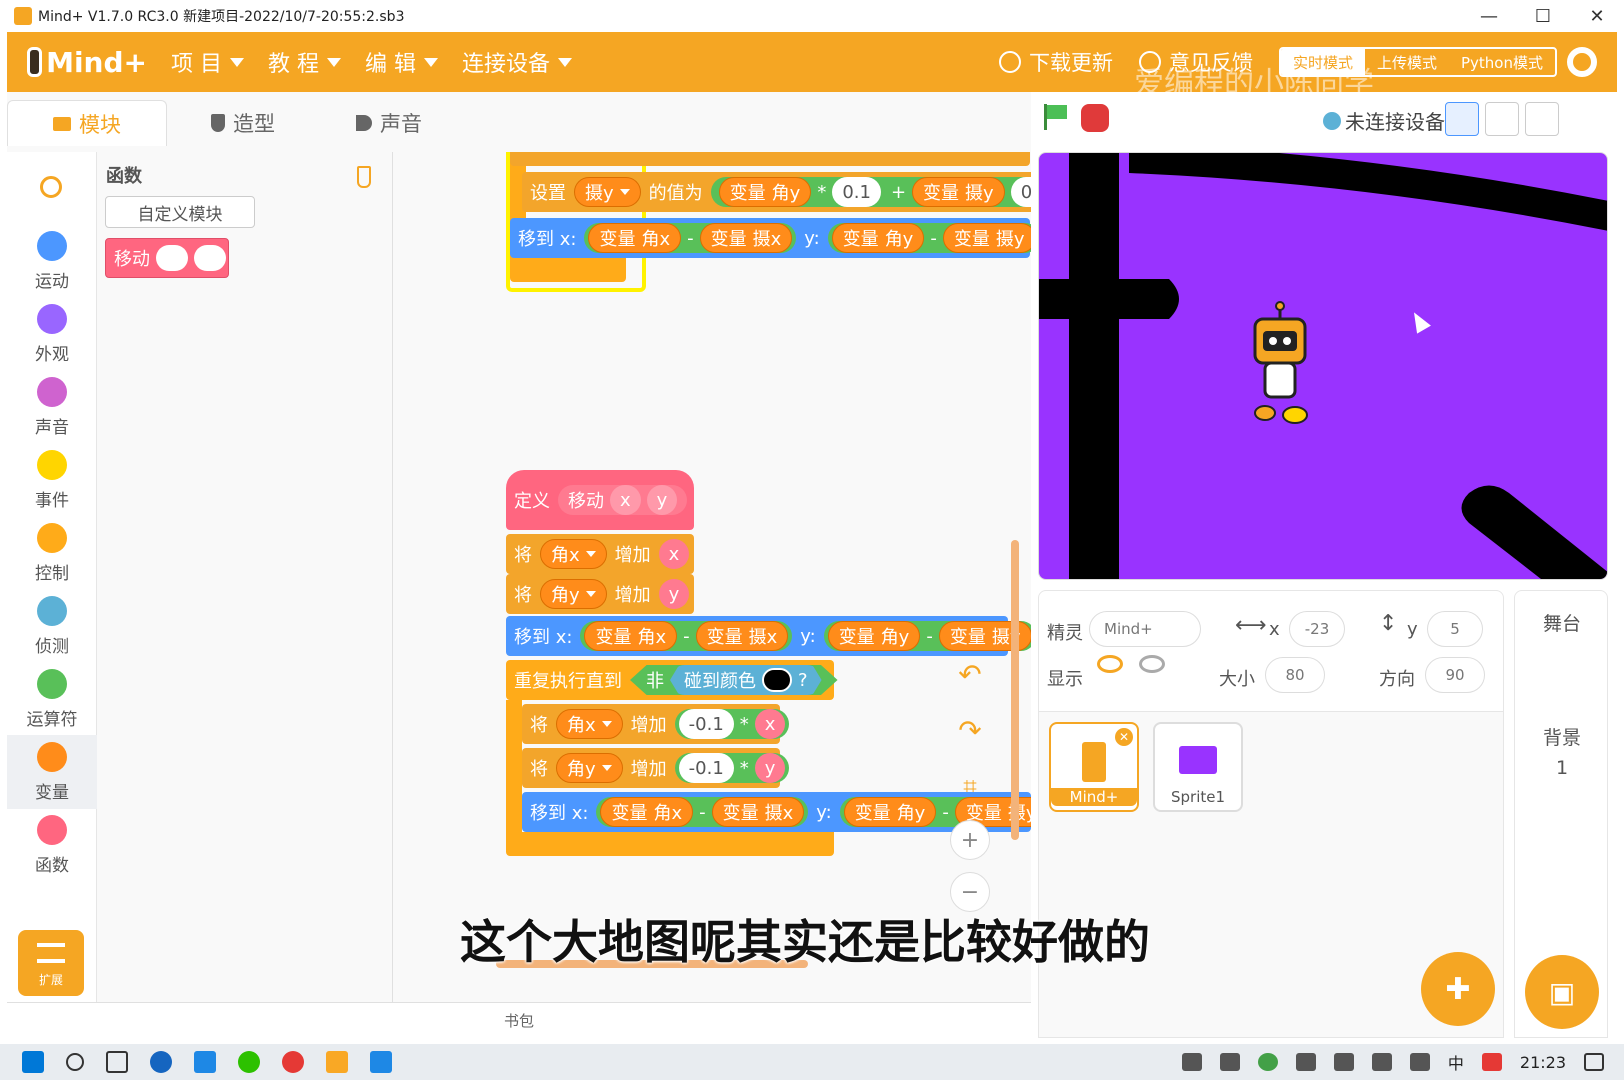 This screenshot has width=1624, height=1080. I want to click on variable-dropdown: 角y, so click(589, 768).